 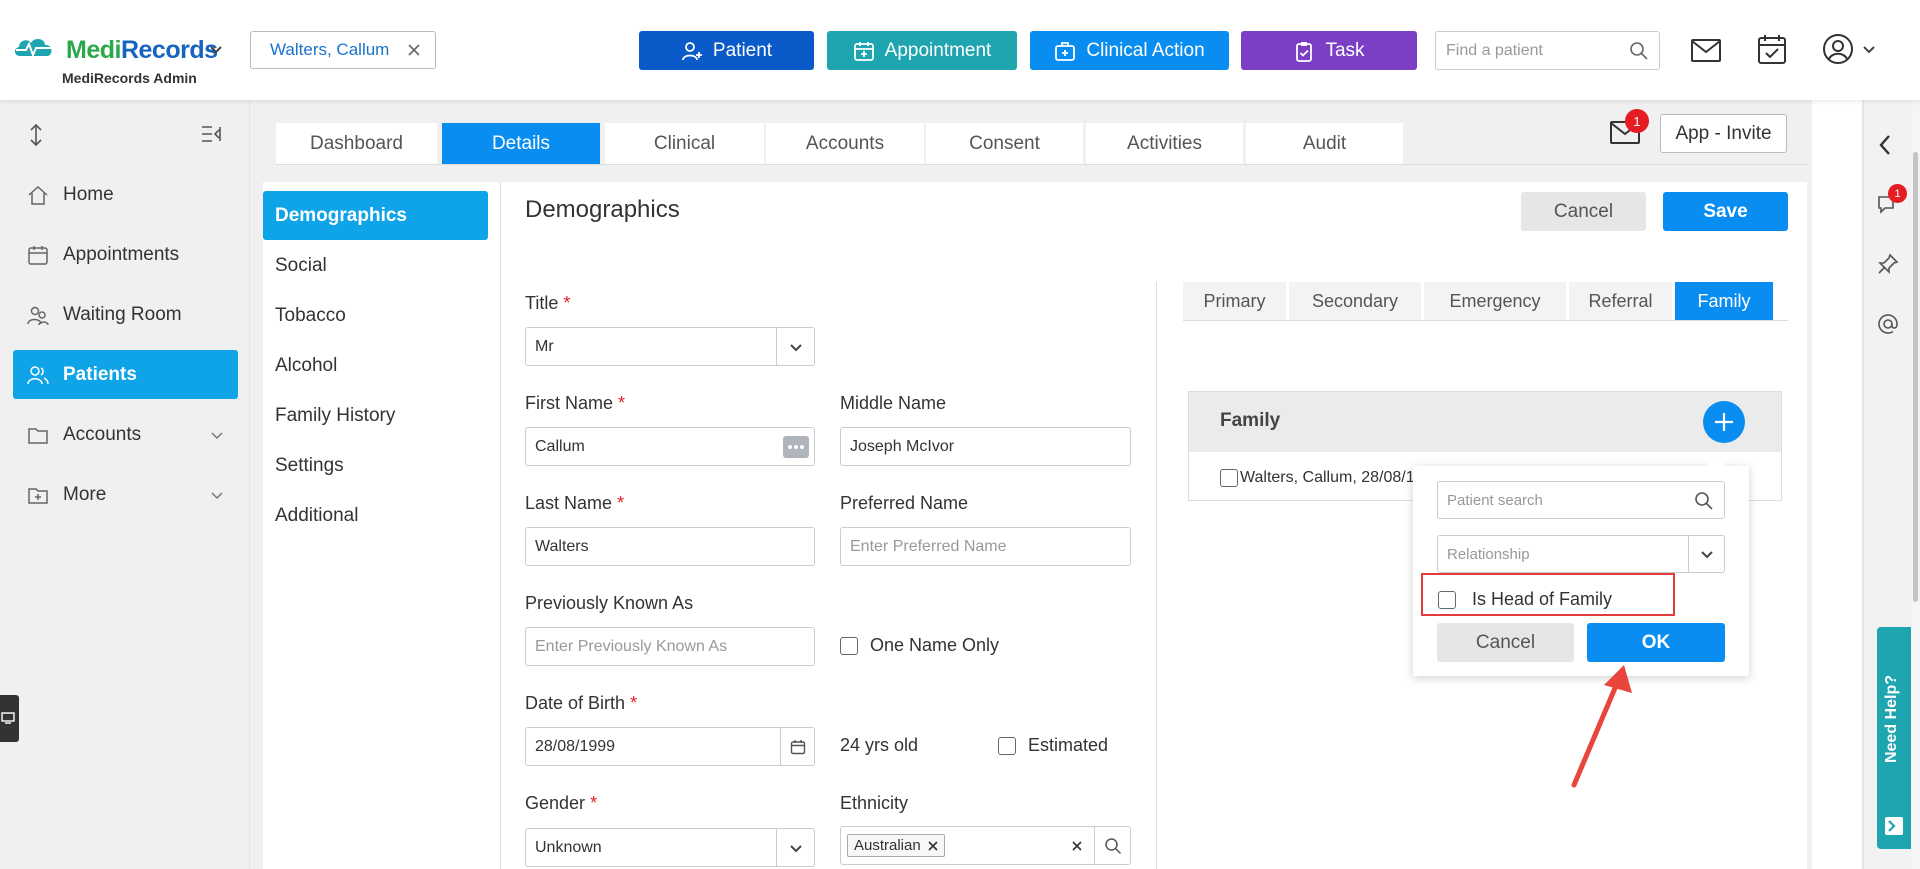 I want to click on clinical-action-button: Clinical Action, so click(x=1129, y=50).